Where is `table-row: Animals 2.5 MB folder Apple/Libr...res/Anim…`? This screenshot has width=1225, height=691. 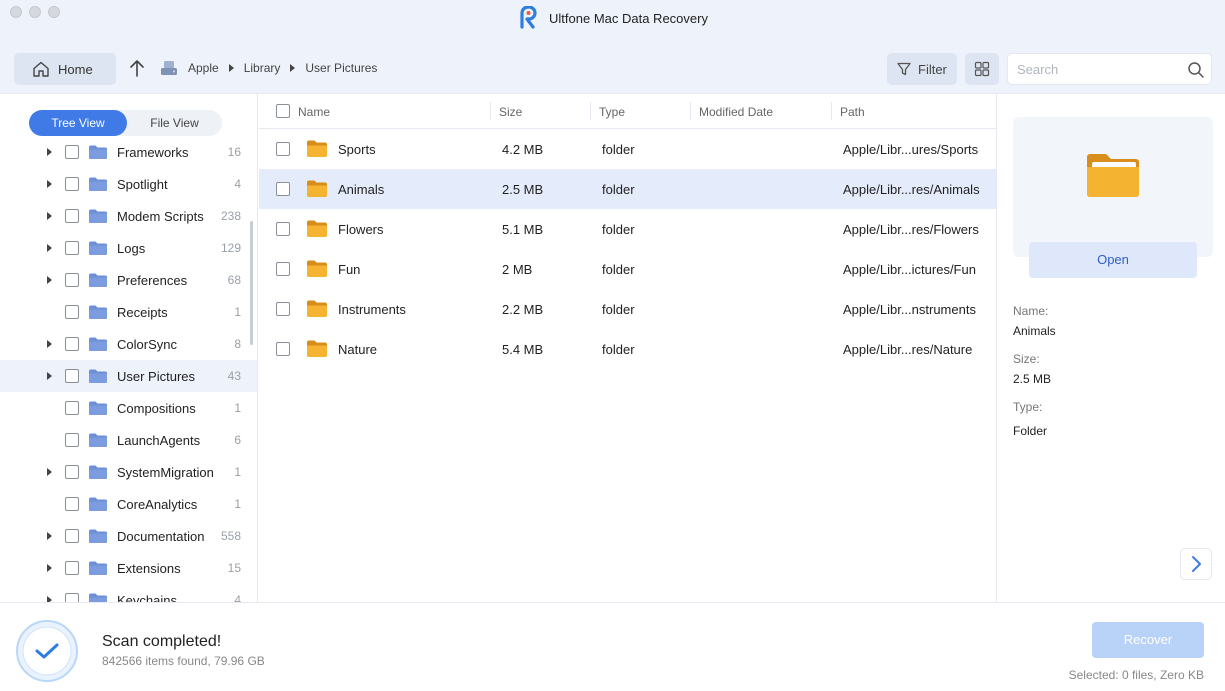
table-row: Animals 2.5 MB folder Apple/Libr...res/Anim… is located at coordinates (627, 189).